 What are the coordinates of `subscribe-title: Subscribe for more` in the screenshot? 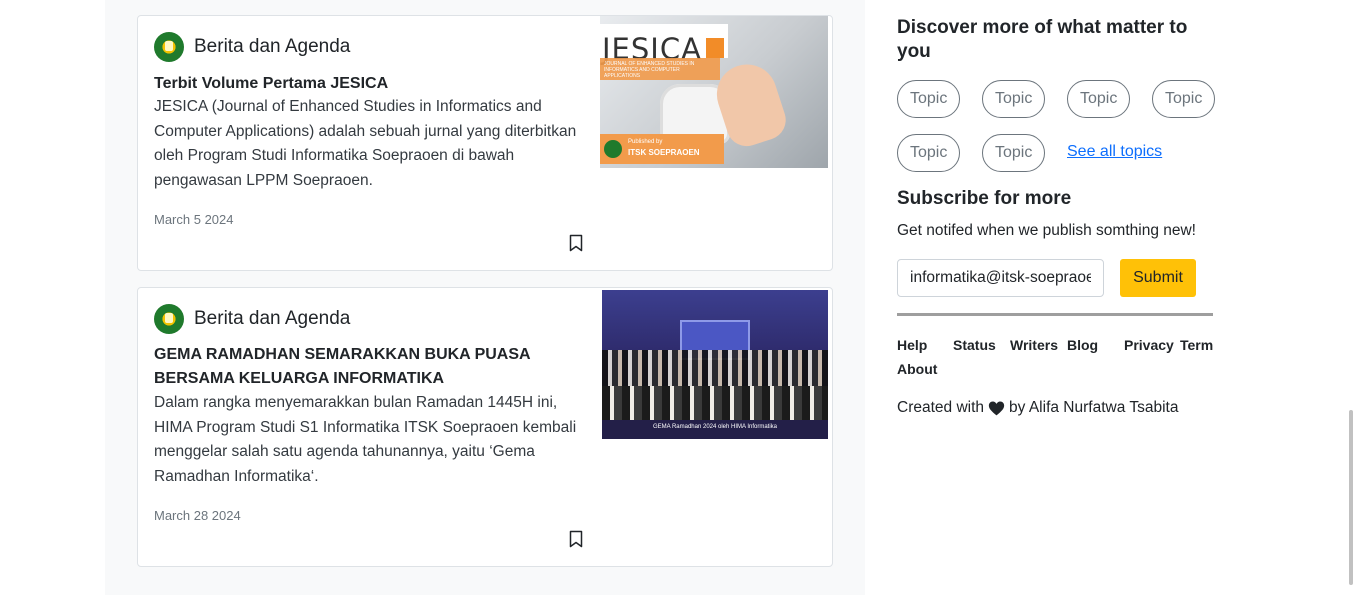 It's located at (984, 198).